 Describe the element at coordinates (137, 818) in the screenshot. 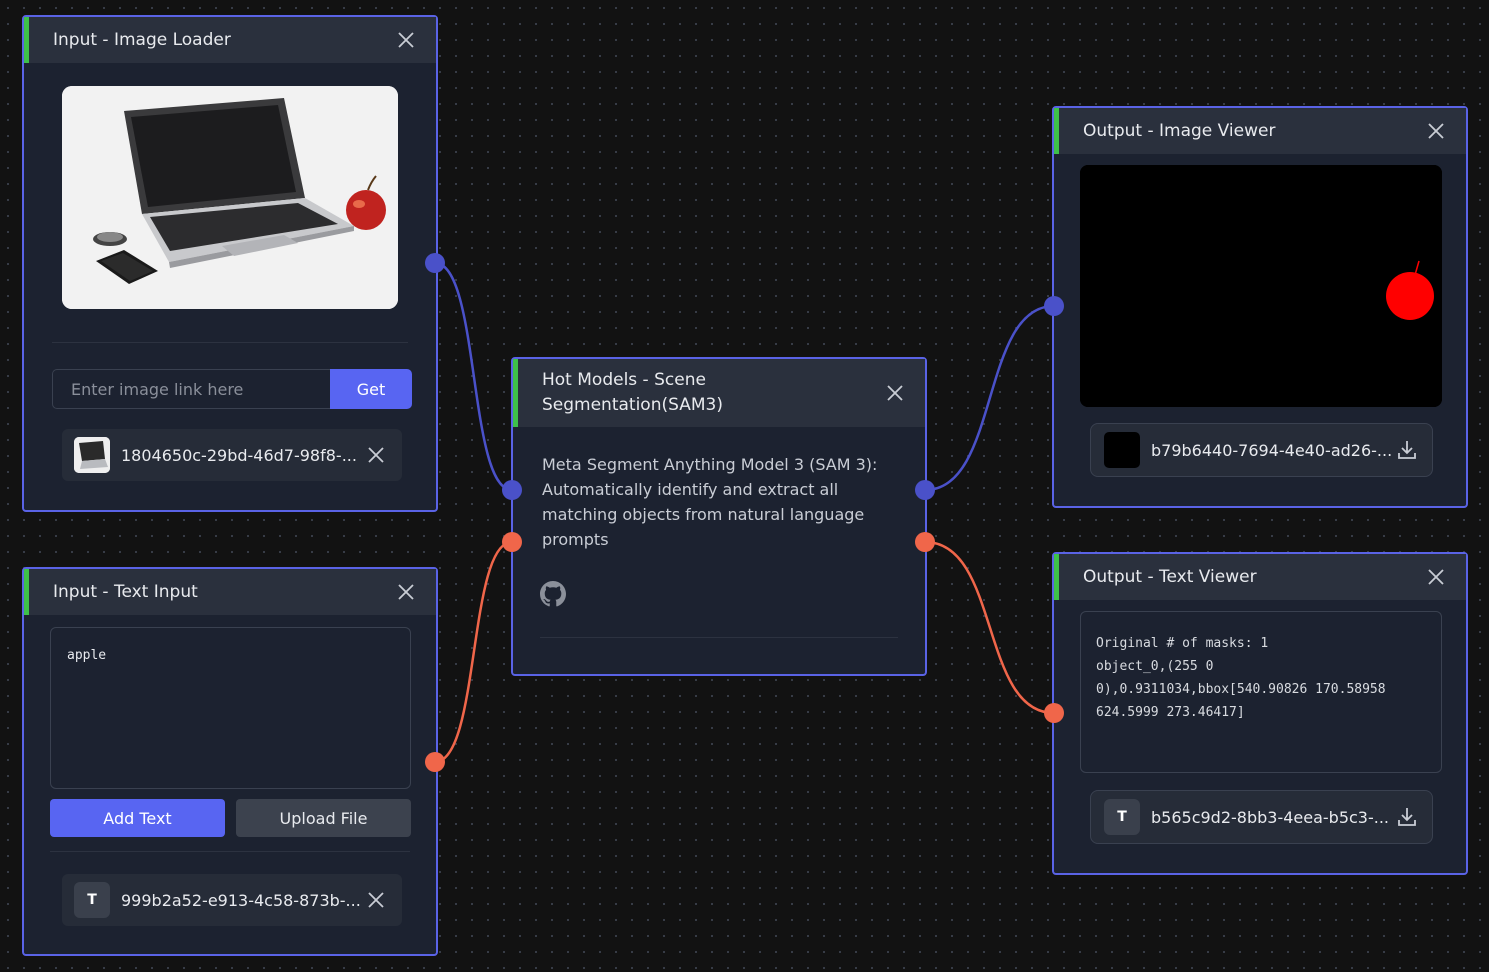

I see `add-text-button: Add Text` at that location.